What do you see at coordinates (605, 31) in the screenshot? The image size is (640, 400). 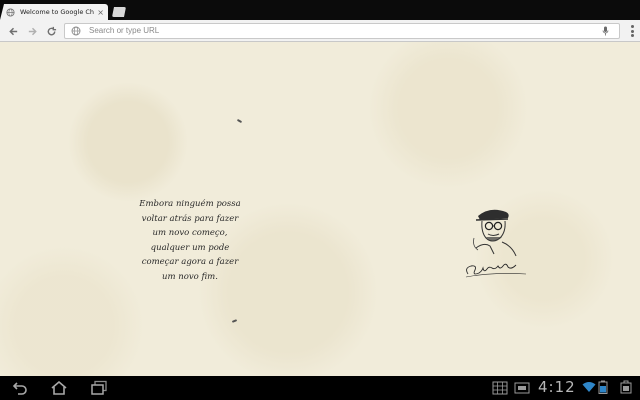 I see `microphone-icon` at bounding box center [605, 31].